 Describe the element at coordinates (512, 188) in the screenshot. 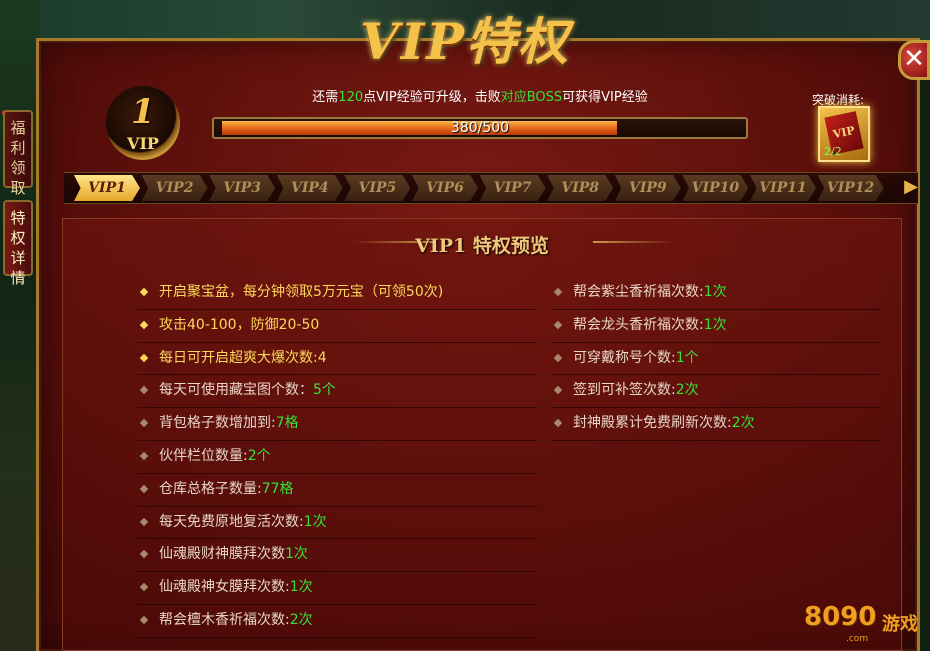

I see `tab-vip7: VIP7` at that location.